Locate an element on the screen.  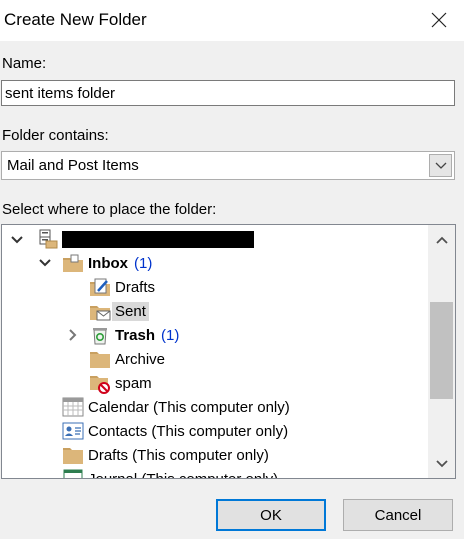
contacts-icon is located at coordinates (73, 431).